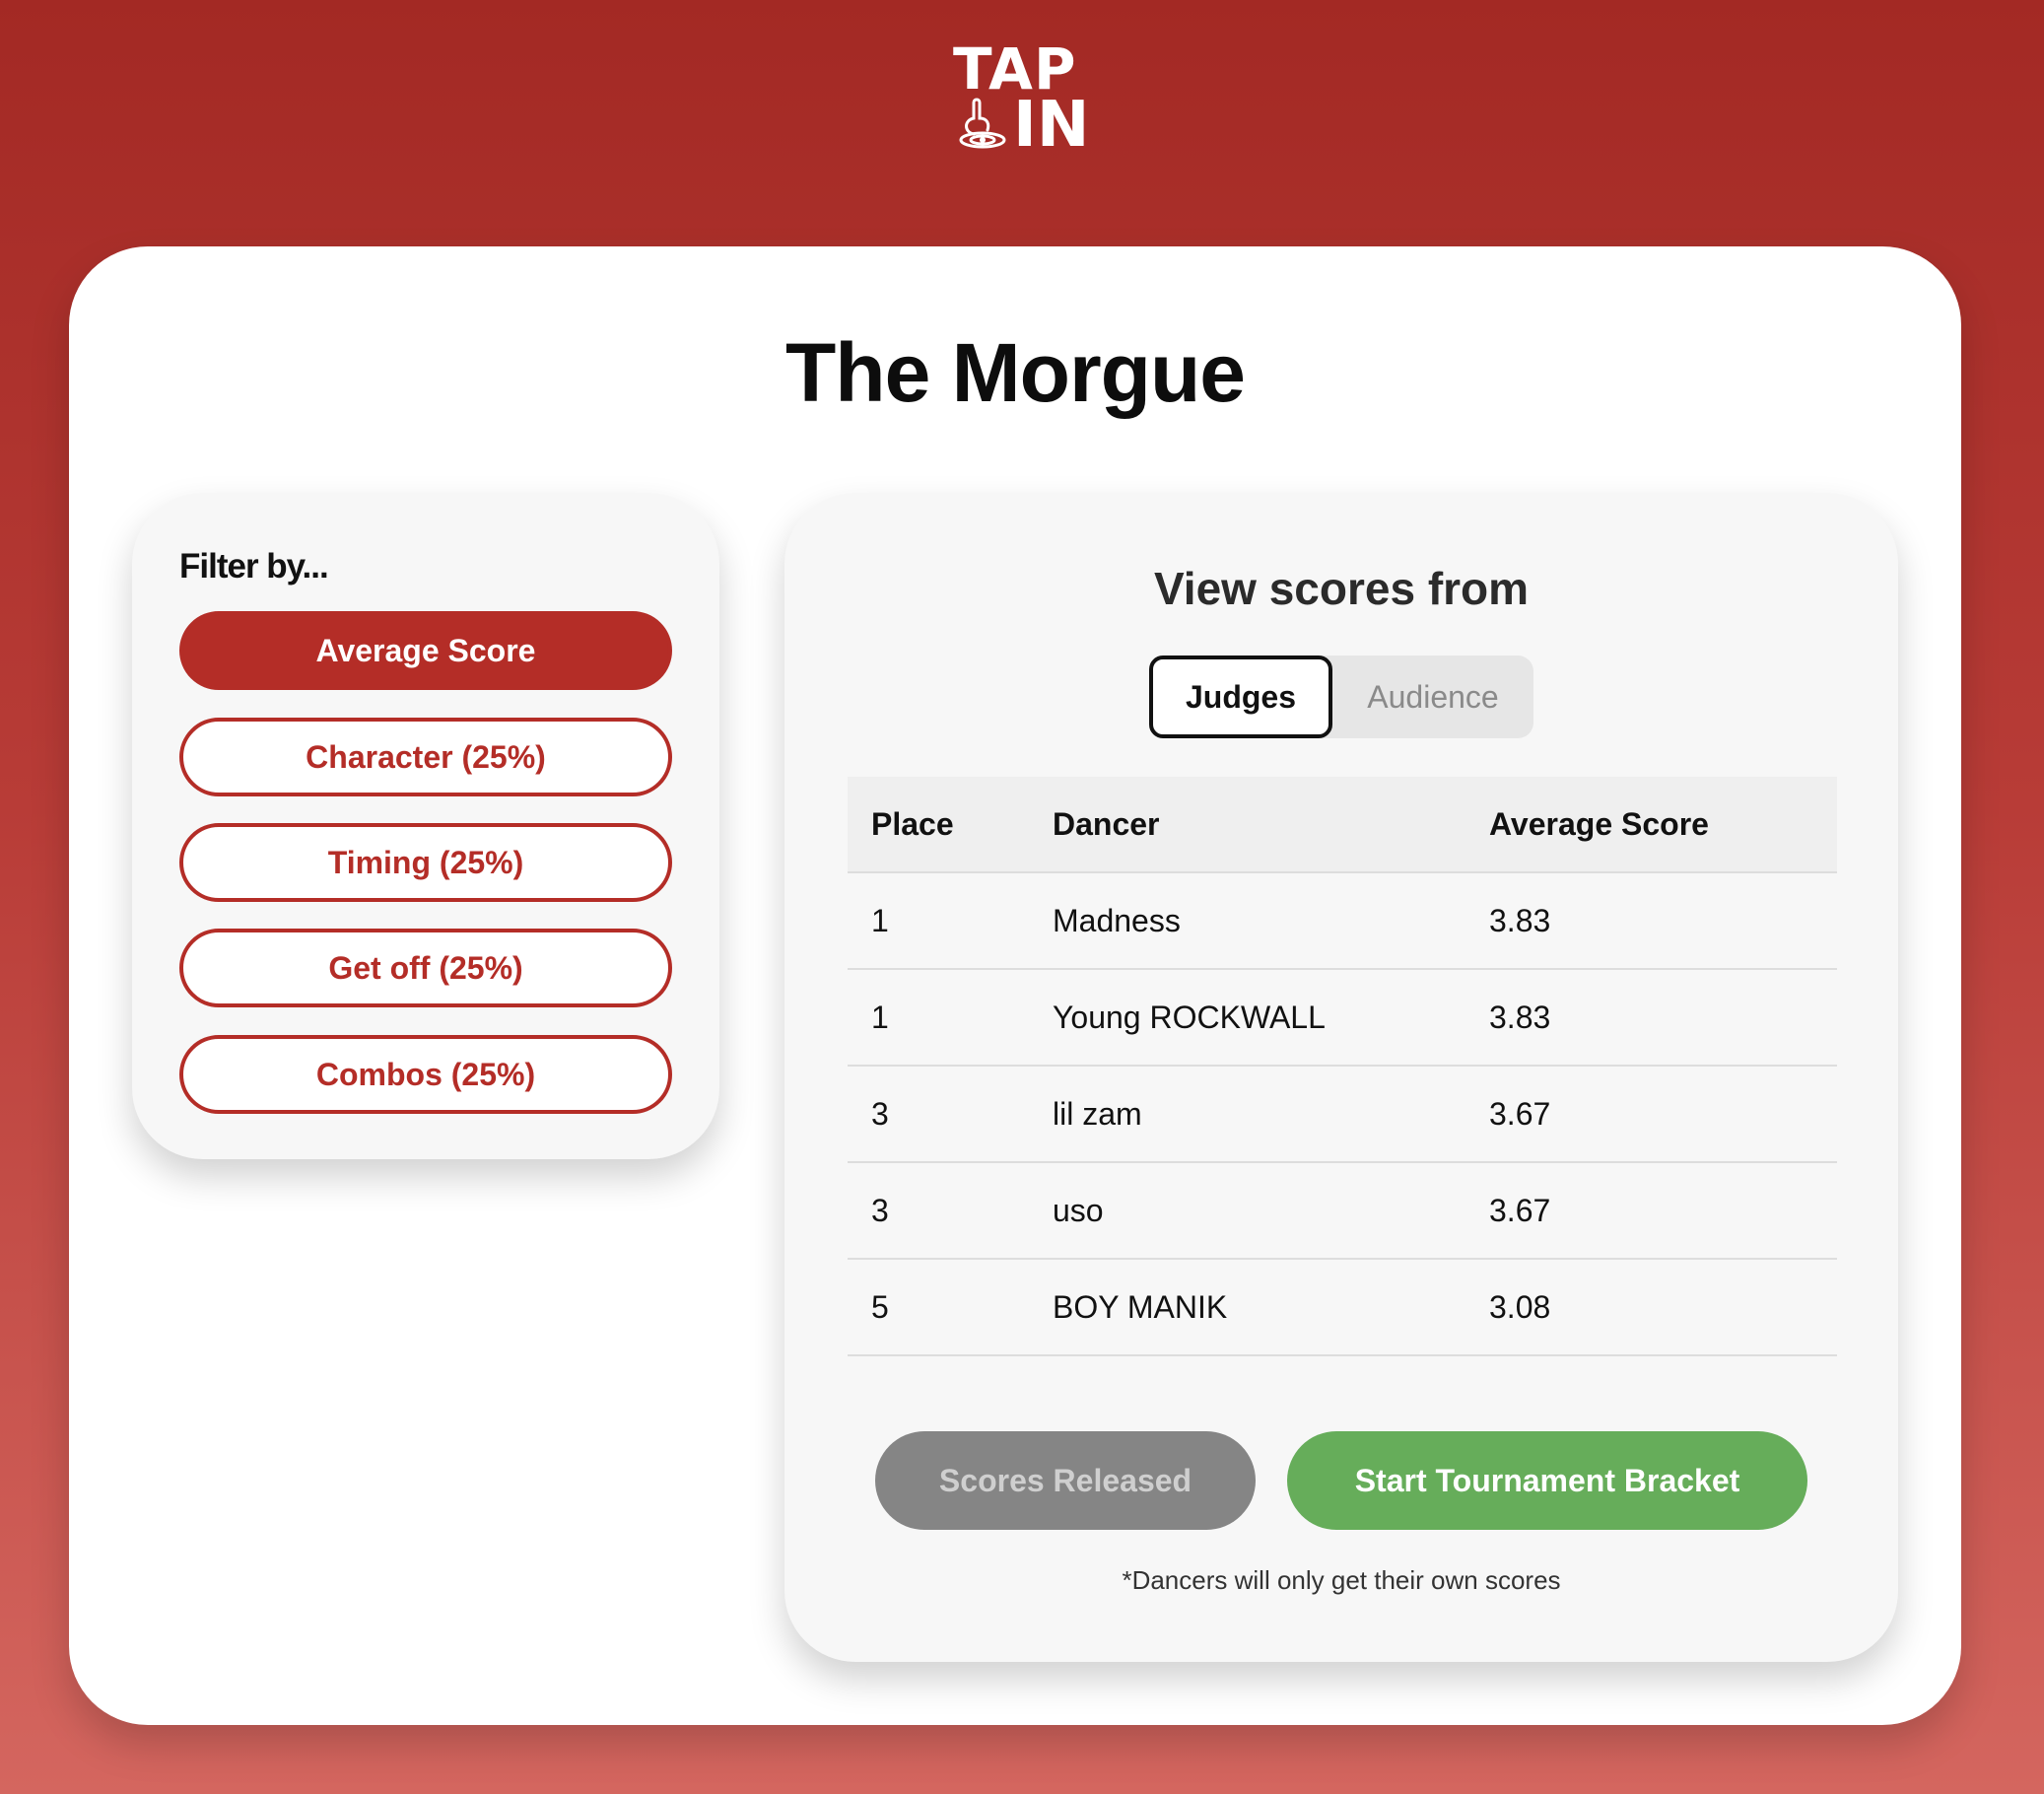 The height and width of the screenshot is (1794, 2044). What do you see at coordinates (1341, 588) in the screenshot?
I see `scores-heading: View scores from` at bounding box center [1341, 588].